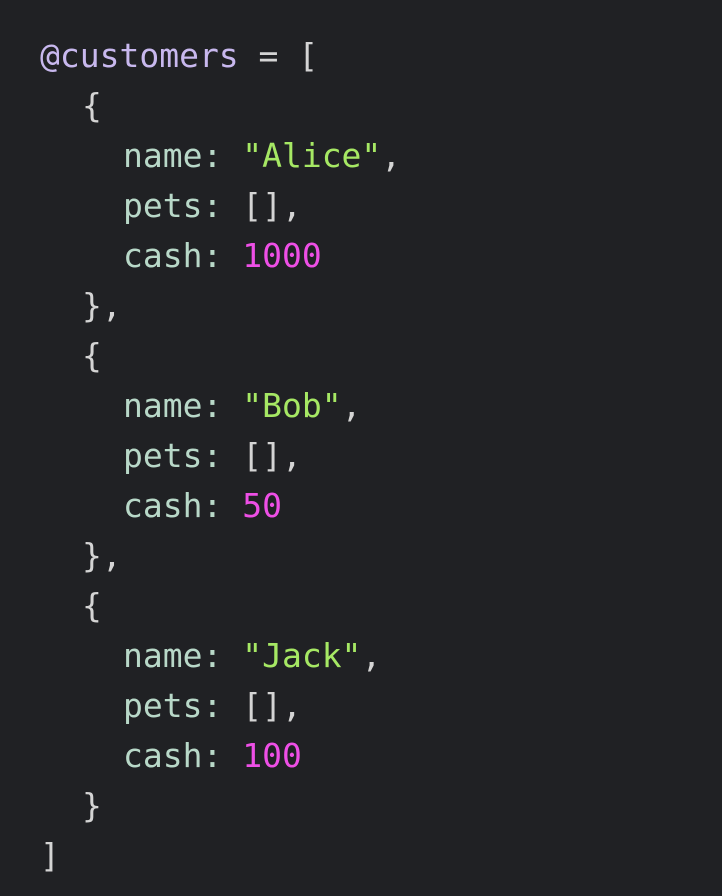 This screenshot has width=722, height=896. I want to click on cash-value: 100, so click(272, 755).